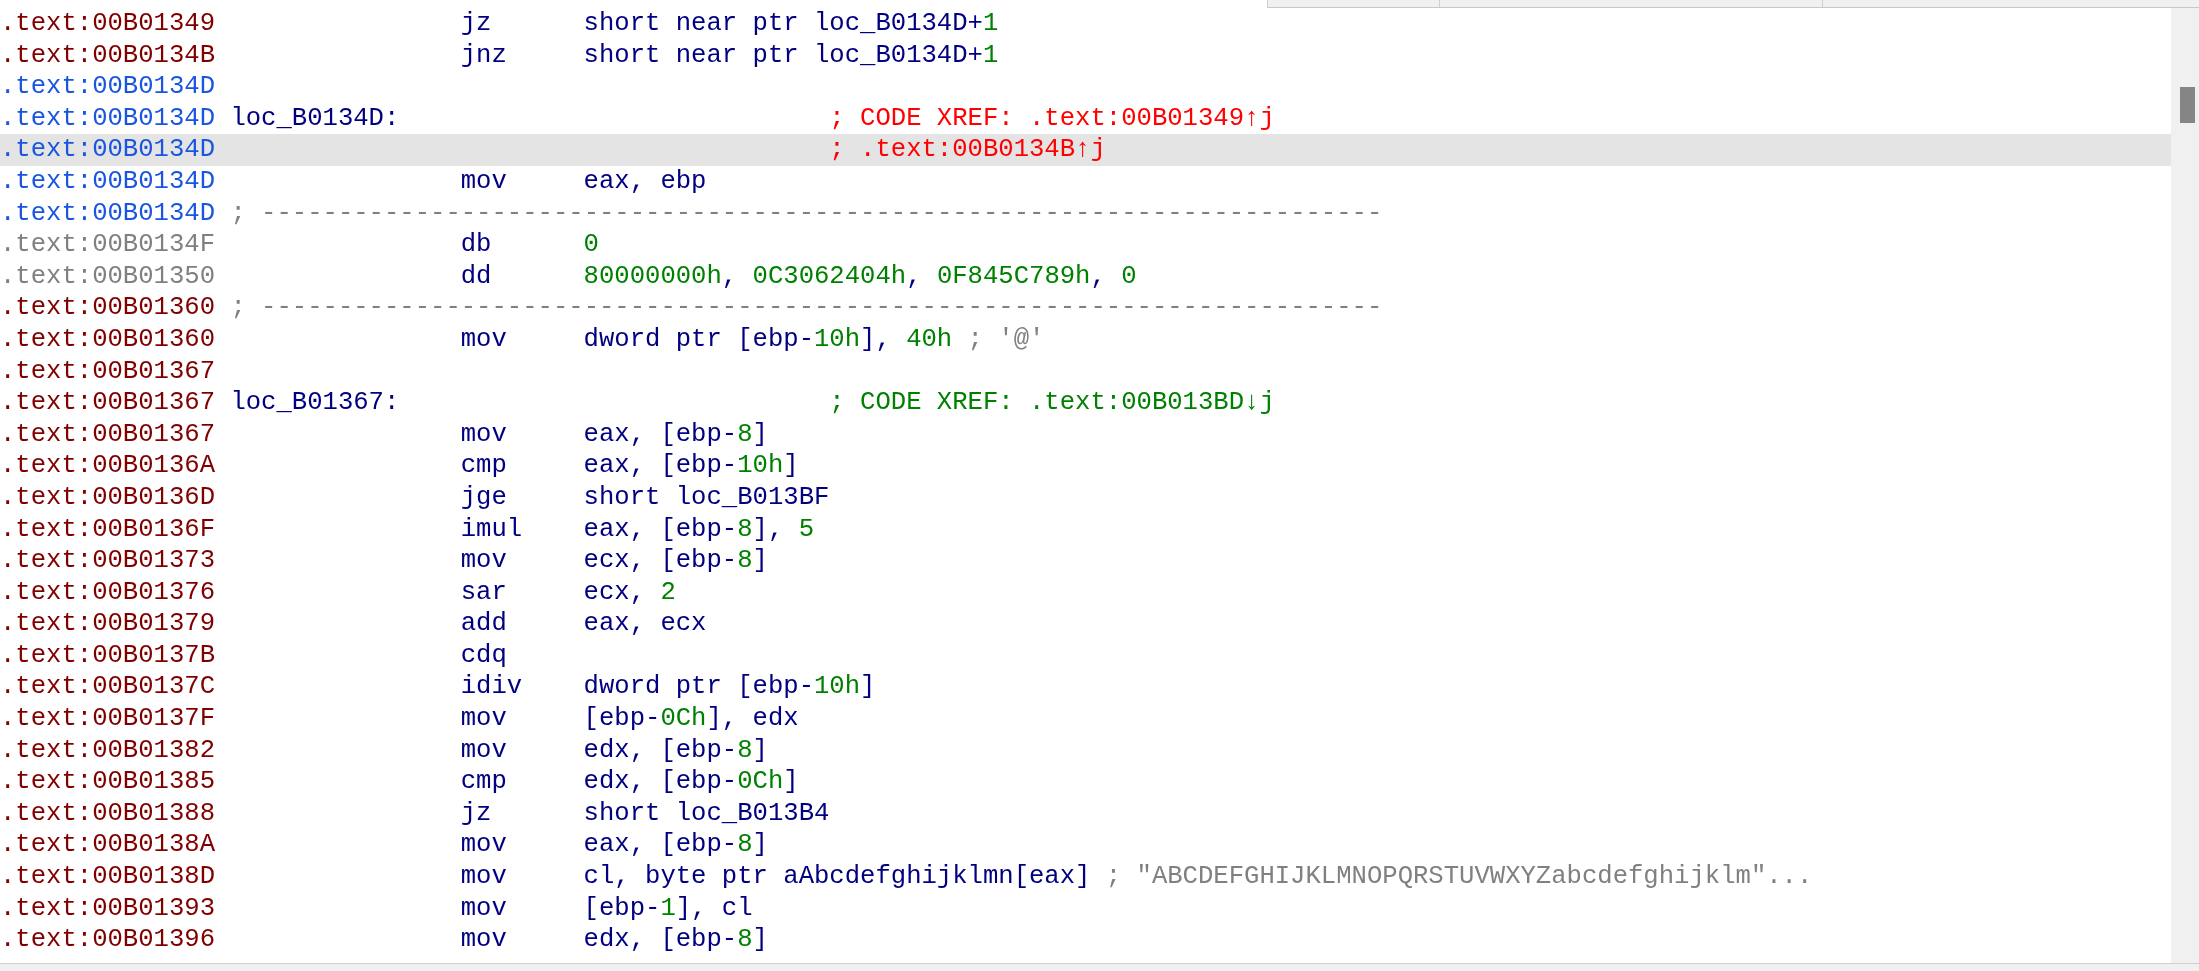 Image resolution: width=2199 pixels, height=971 pixels. I want to click on listing-line: .text:00B0134D mov eax, ebp, so click(1085, 181).